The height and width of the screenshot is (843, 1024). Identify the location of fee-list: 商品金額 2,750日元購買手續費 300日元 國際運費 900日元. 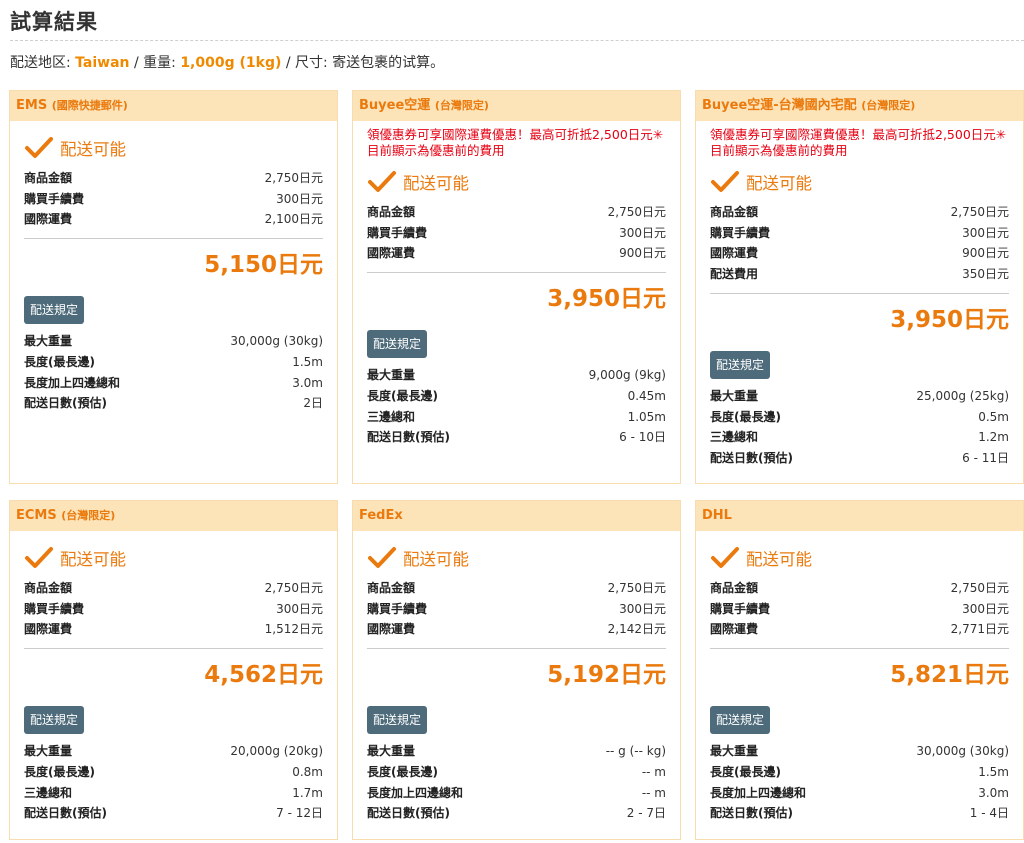
(516, 233).